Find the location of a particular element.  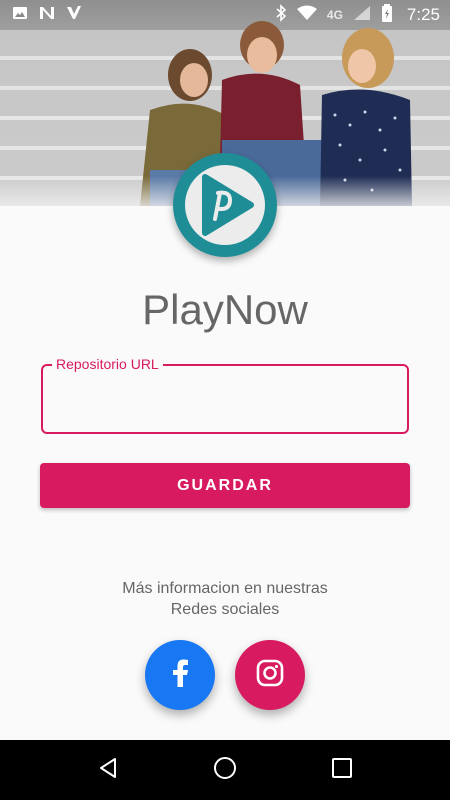

instagram-icon is located at coordinates (270, 675).